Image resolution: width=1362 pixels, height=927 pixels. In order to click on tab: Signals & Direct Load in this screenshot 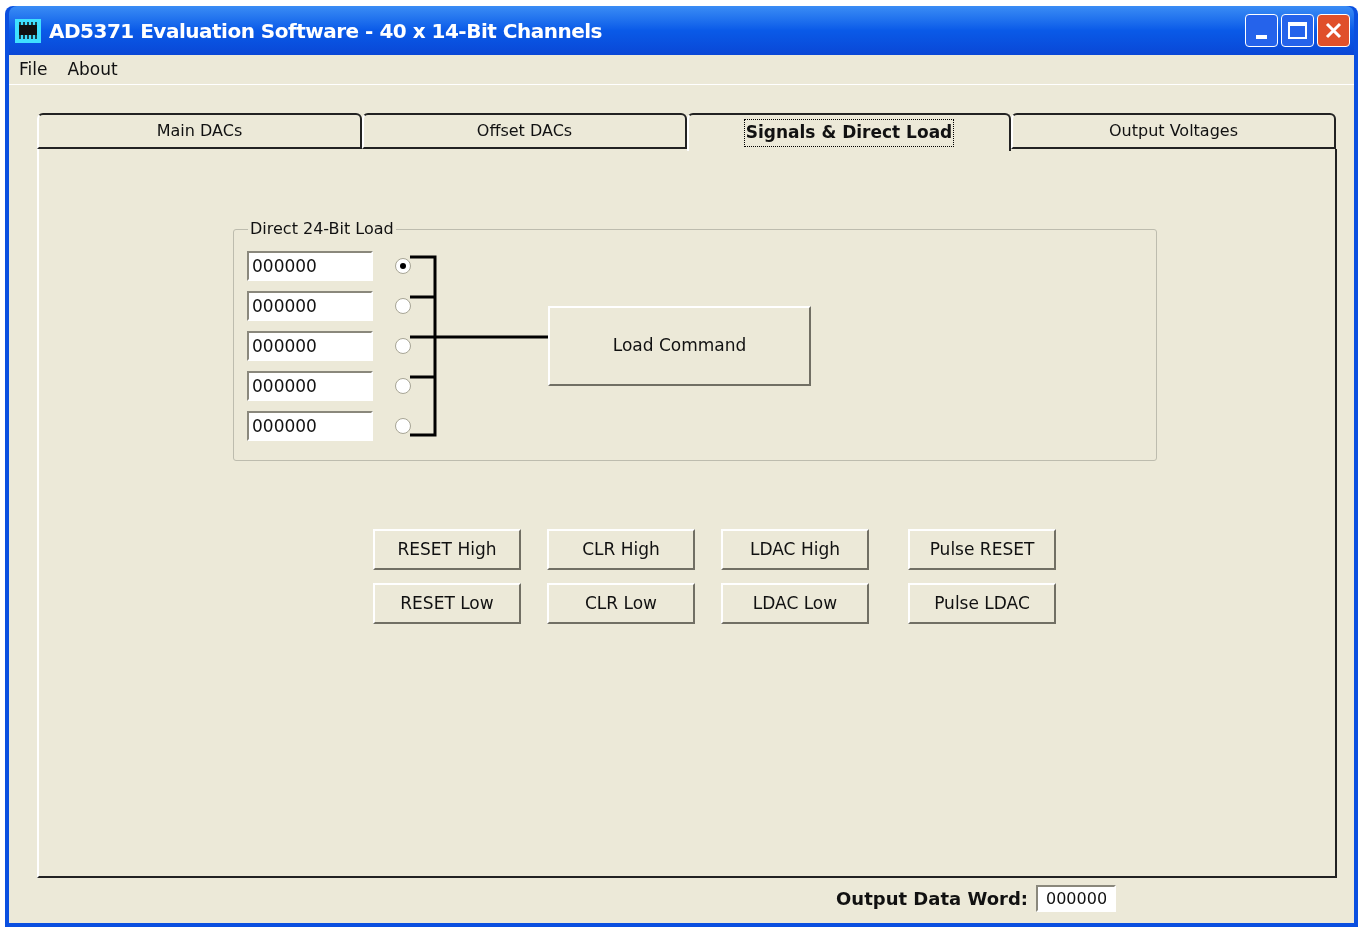, I will do `click(849, 132)`.